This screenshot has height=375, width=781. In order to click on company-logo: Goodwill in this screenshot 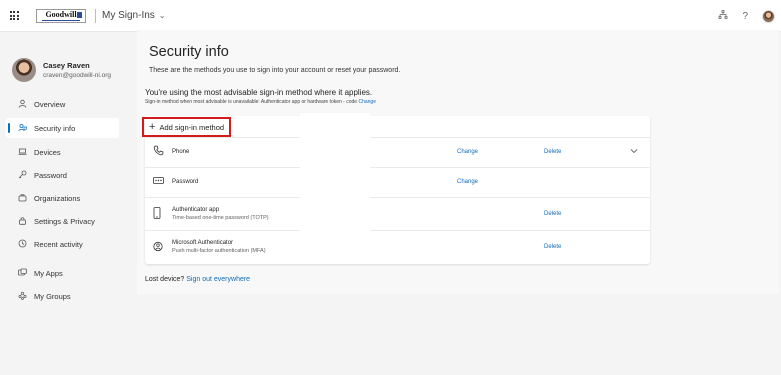, I will do `click(61, 15)`.